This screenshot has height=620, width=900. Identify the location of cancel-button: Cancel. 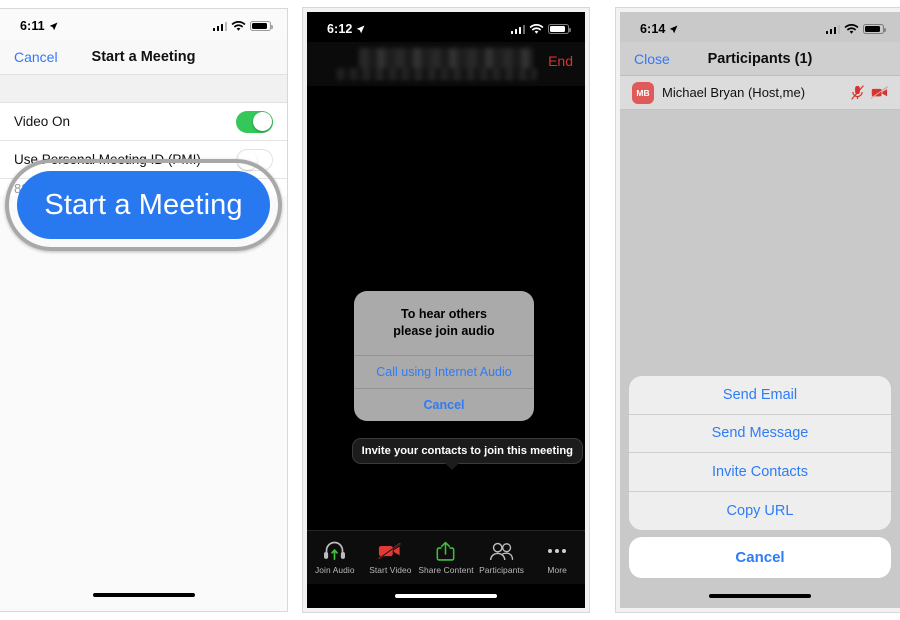
(36, 57).